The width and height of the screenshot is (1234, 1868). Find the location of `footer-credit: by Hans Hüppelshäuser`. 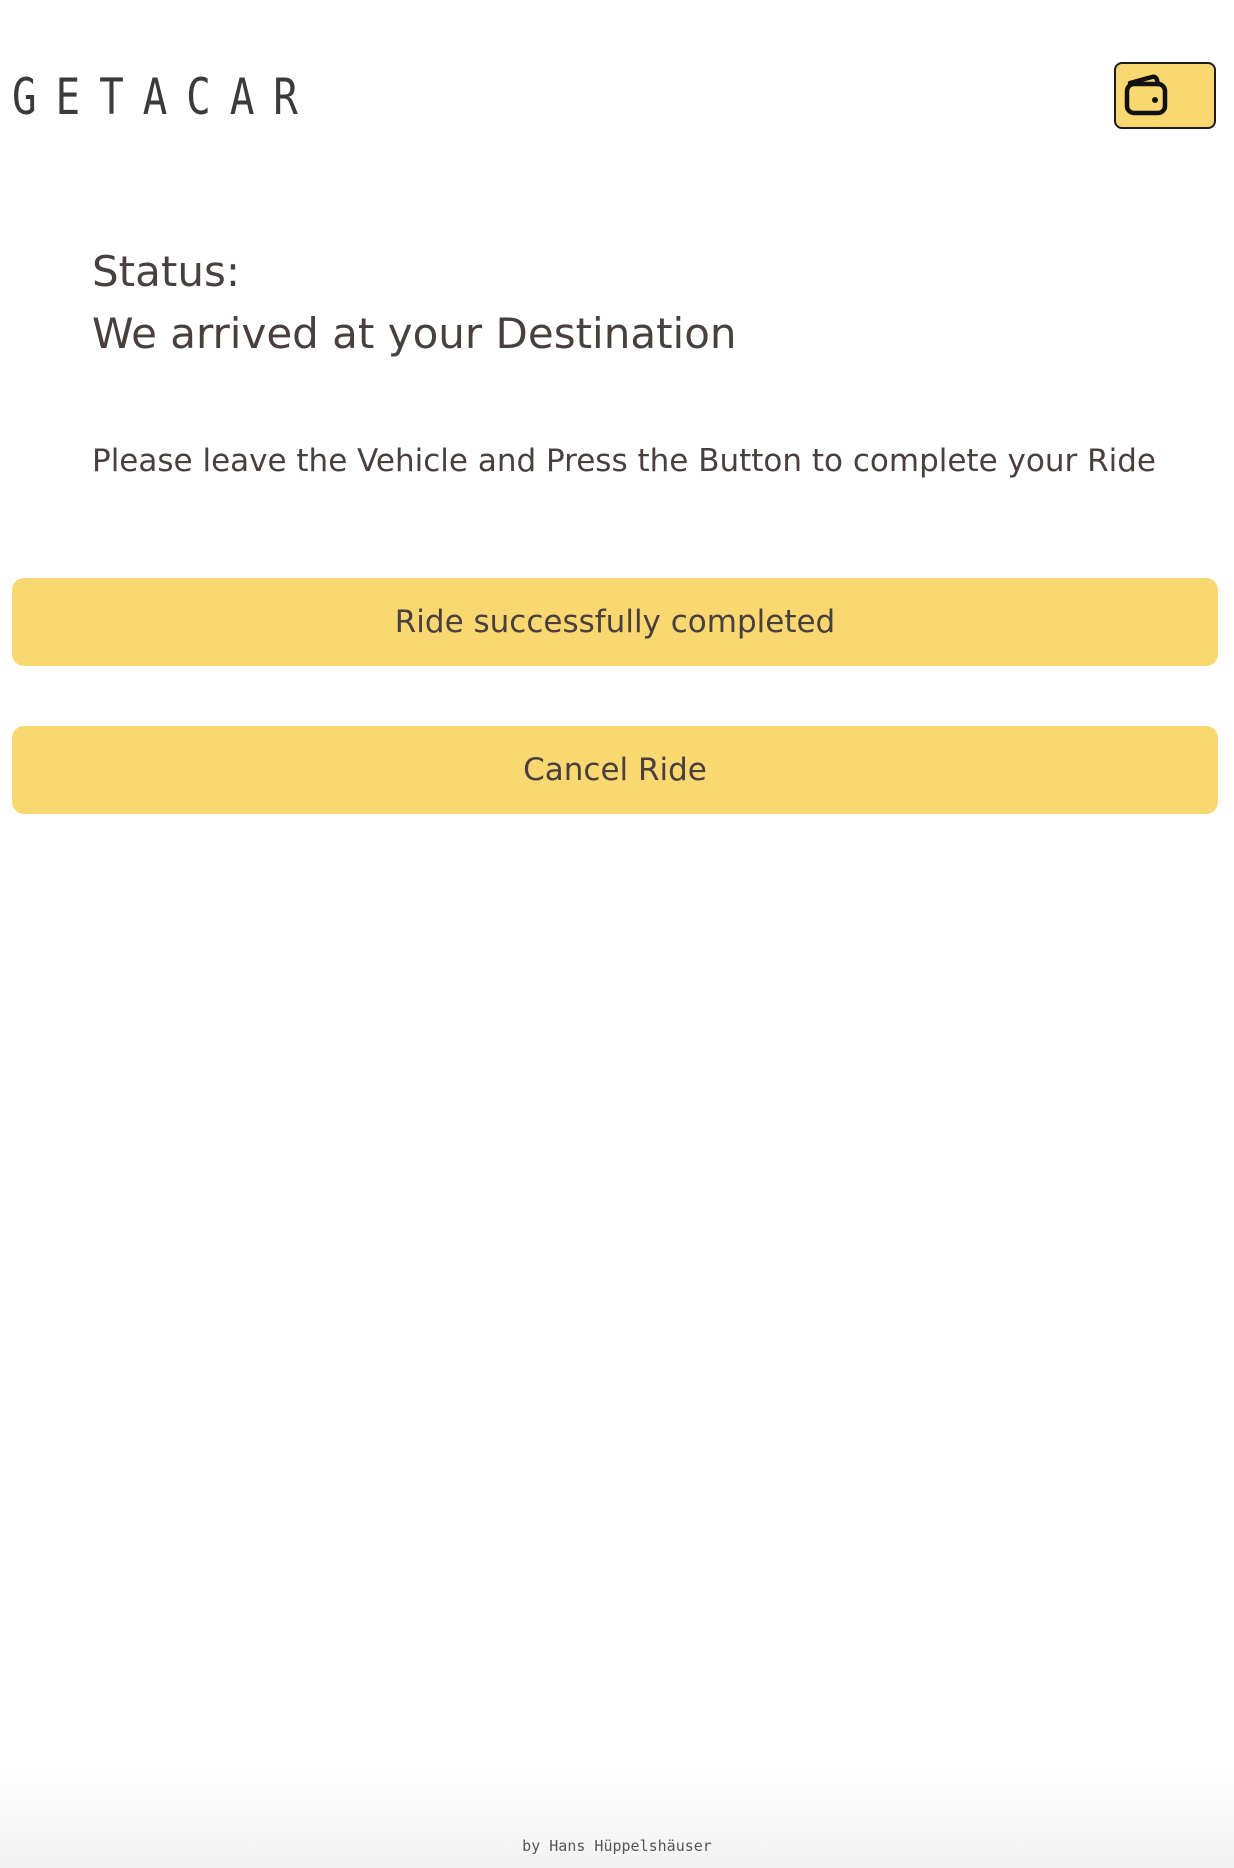

footer-credit: by Hans Hüppelshäuser is located at coordinates (617, 1846).